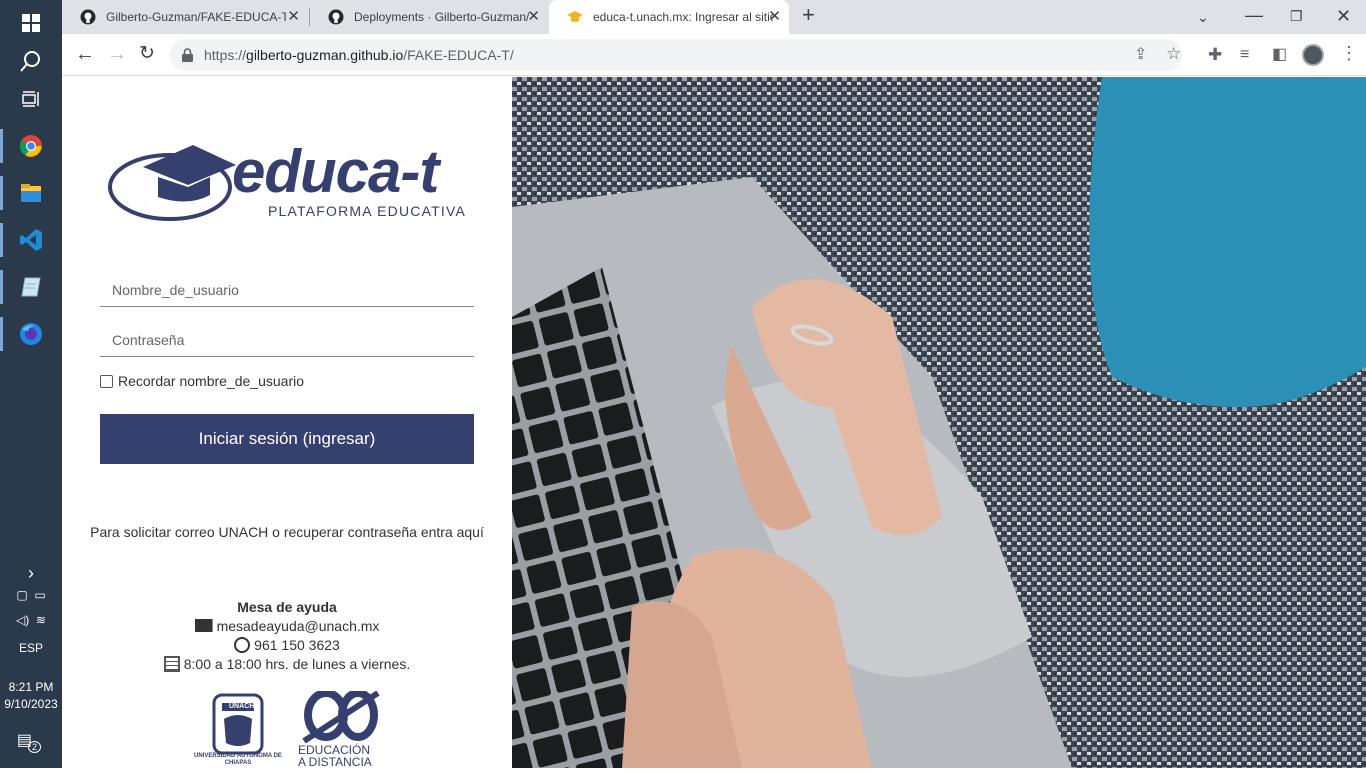  I want to click on phone-text: 961 150 3623, so click(297, 645).